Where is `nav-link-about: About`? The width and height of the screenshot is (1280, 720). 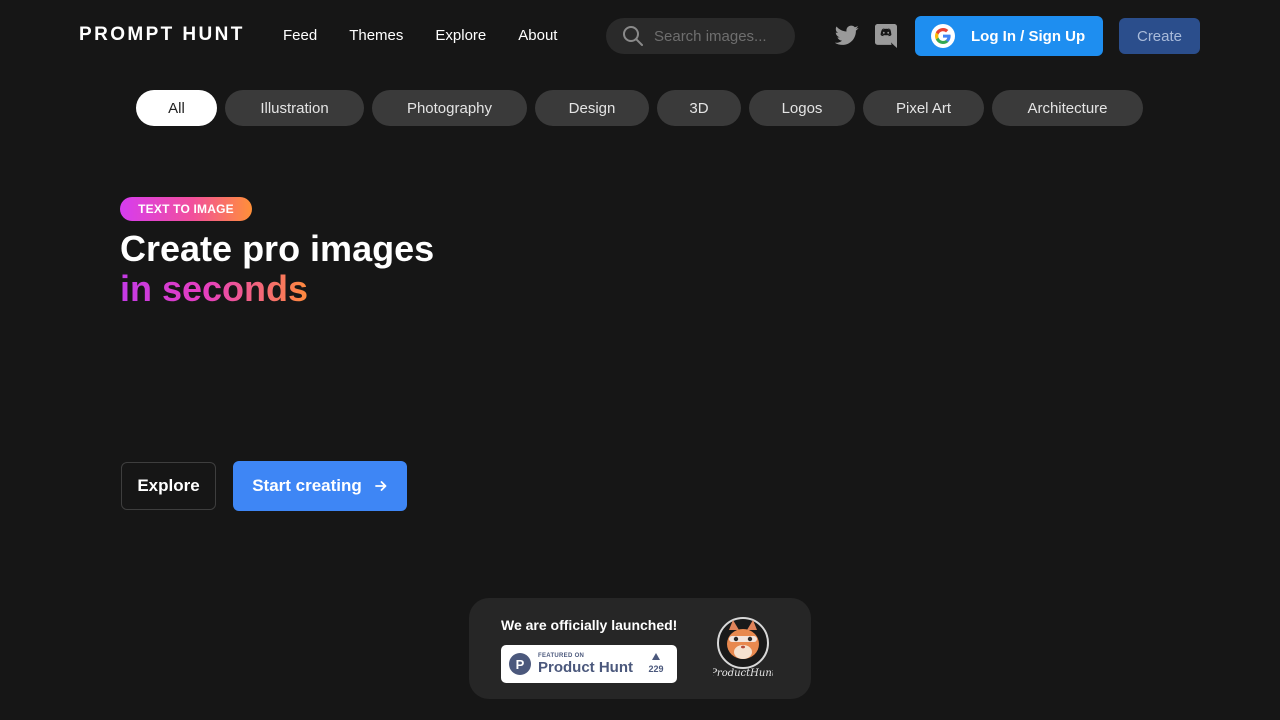
nav-link-about: About is located at coordinates (537, 36).